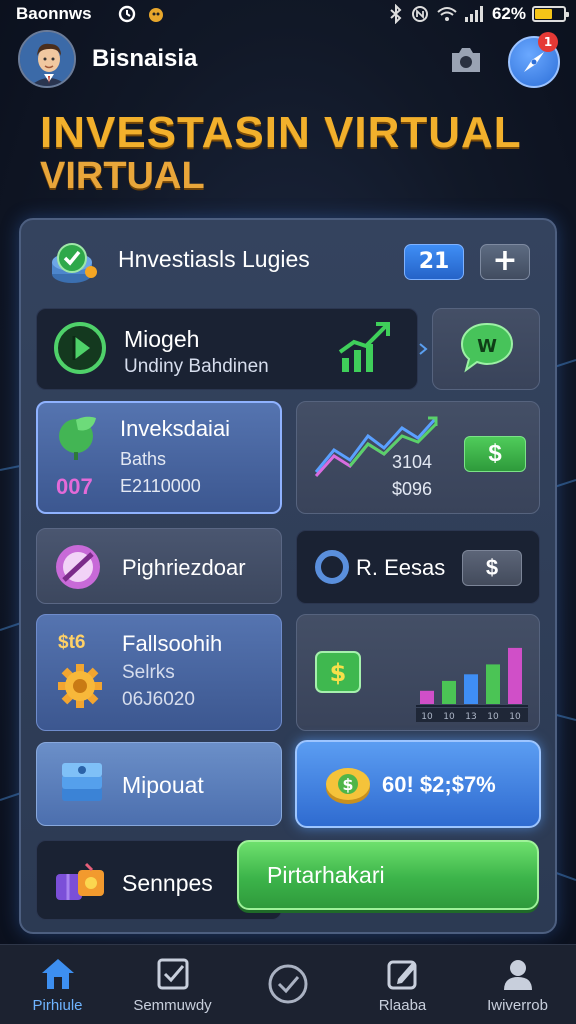 The height and width of the screenshot is (1024, 576). Describe the element at coordinates (517, 1005) in the screenshot. I see `nav-label-profile: Iwiverrob` at that location.